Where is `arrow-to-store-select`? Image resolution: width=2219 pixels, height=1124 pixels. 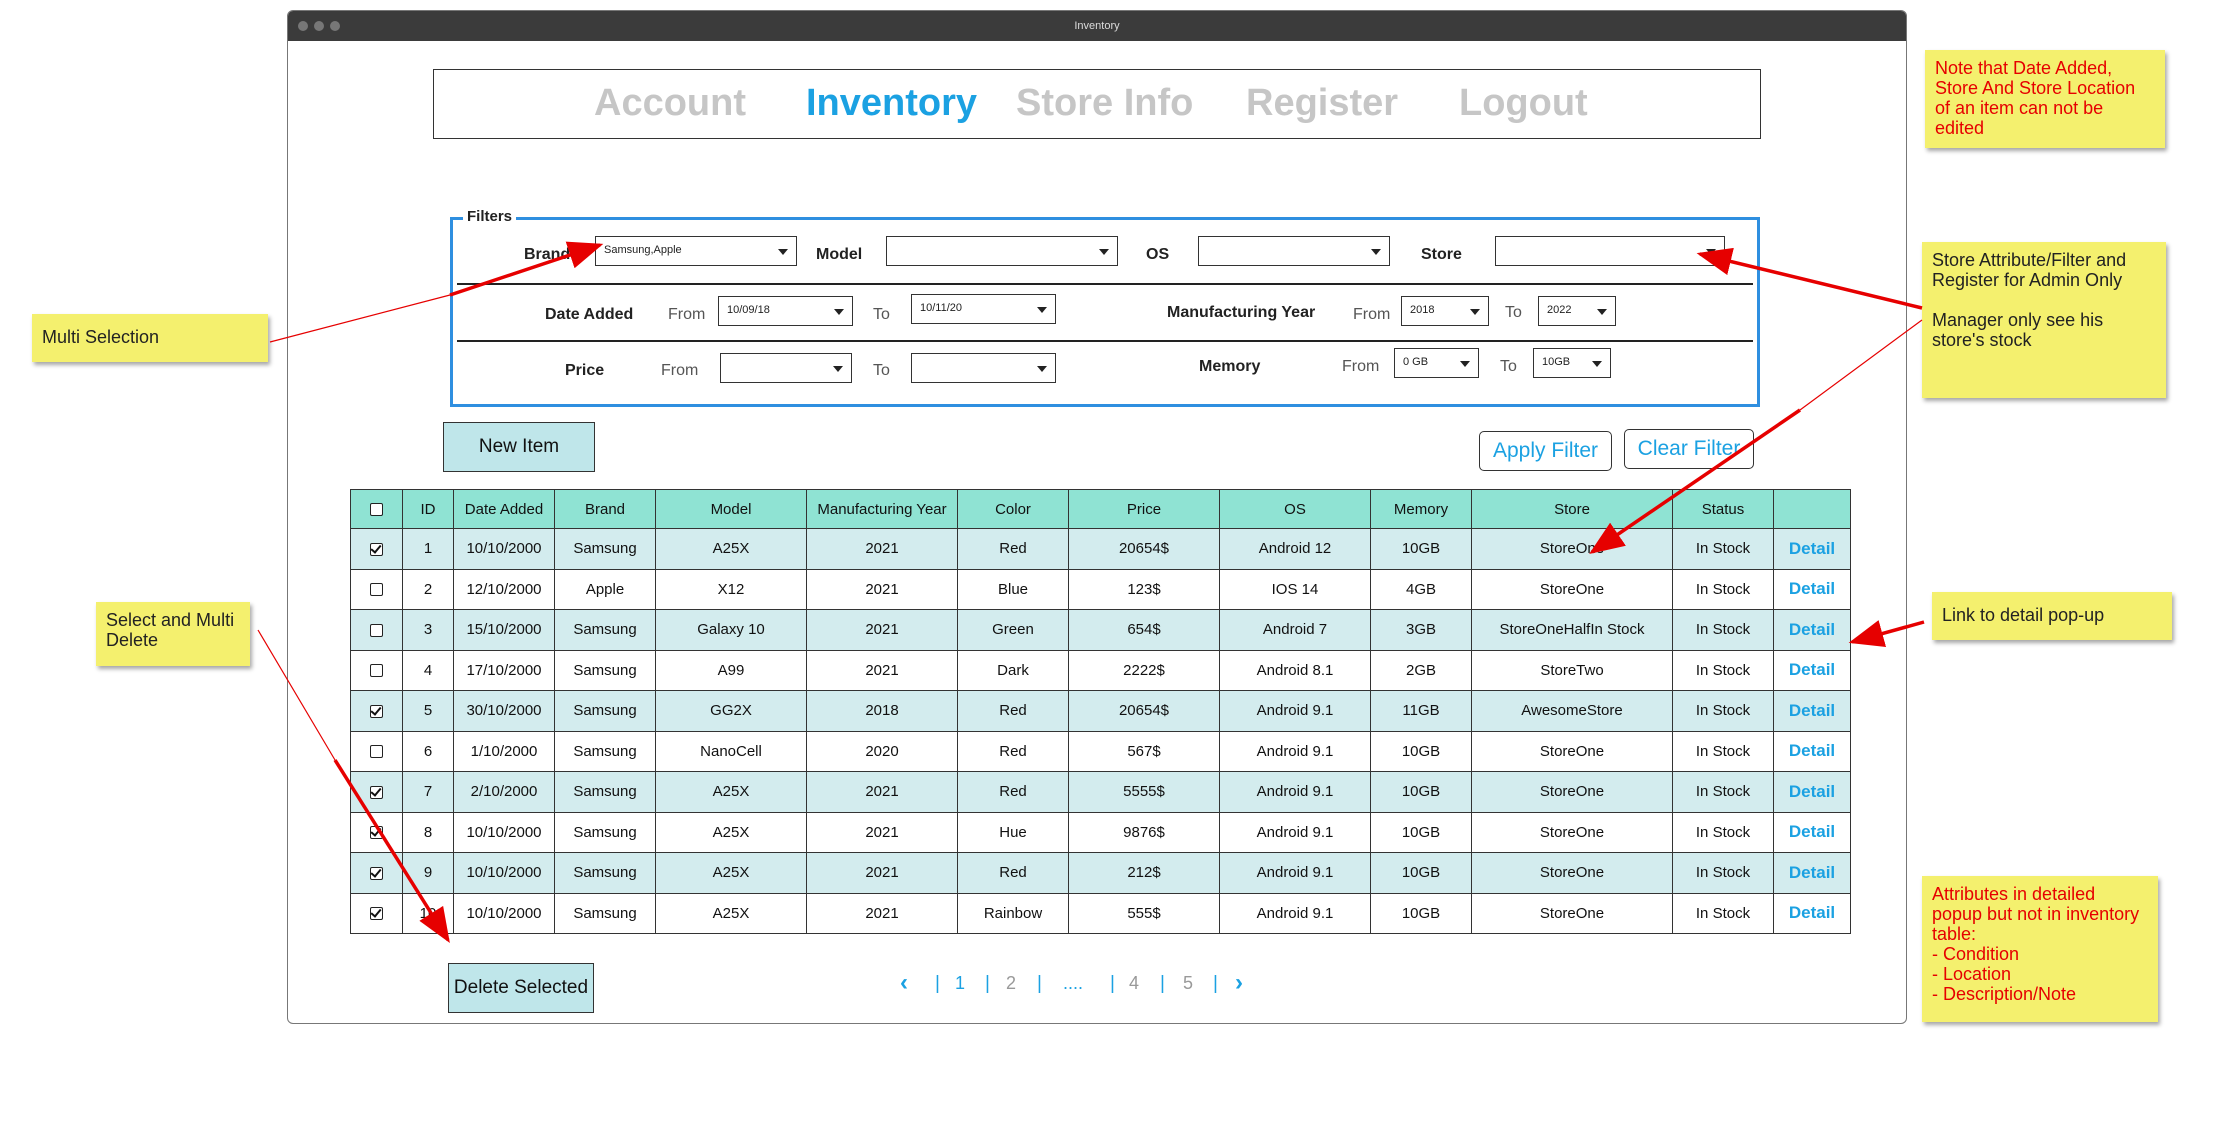 arrow-to-store-select is located at coordinates (1809, 278).